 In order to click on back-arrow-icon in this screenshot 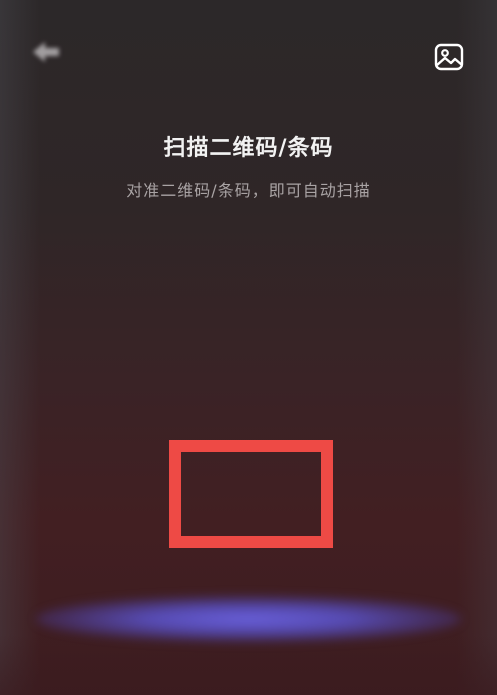, I will do `click(46, 54)`.